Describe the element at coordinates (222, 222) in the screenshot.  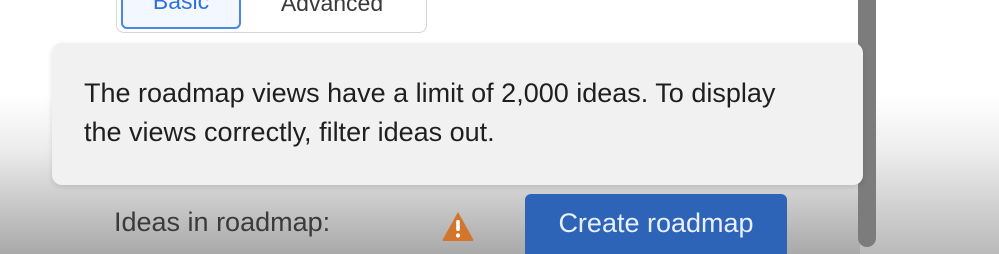
I see `ideas-in-roadmap-label: Ideas in roadmap:` at that location.